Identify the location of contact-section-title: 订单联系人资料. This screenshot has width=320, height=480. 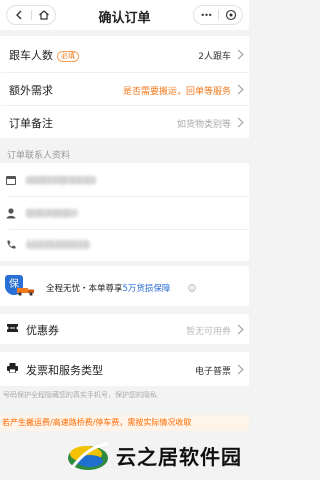
(39, 156).